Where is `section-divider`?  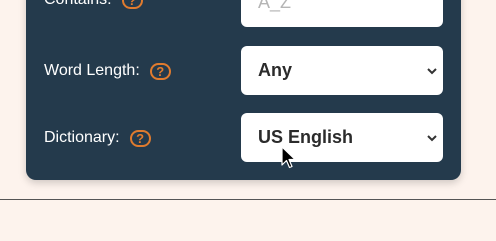 section-divider is located at coordinates (248, 199).